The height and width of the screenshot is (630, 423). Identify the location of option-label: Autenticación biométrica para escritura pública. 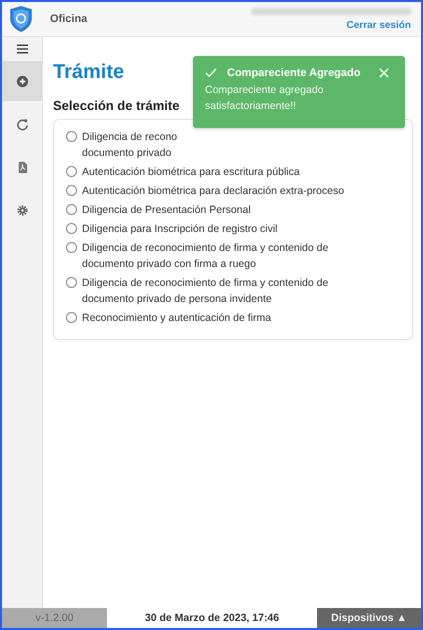
(191, 172).